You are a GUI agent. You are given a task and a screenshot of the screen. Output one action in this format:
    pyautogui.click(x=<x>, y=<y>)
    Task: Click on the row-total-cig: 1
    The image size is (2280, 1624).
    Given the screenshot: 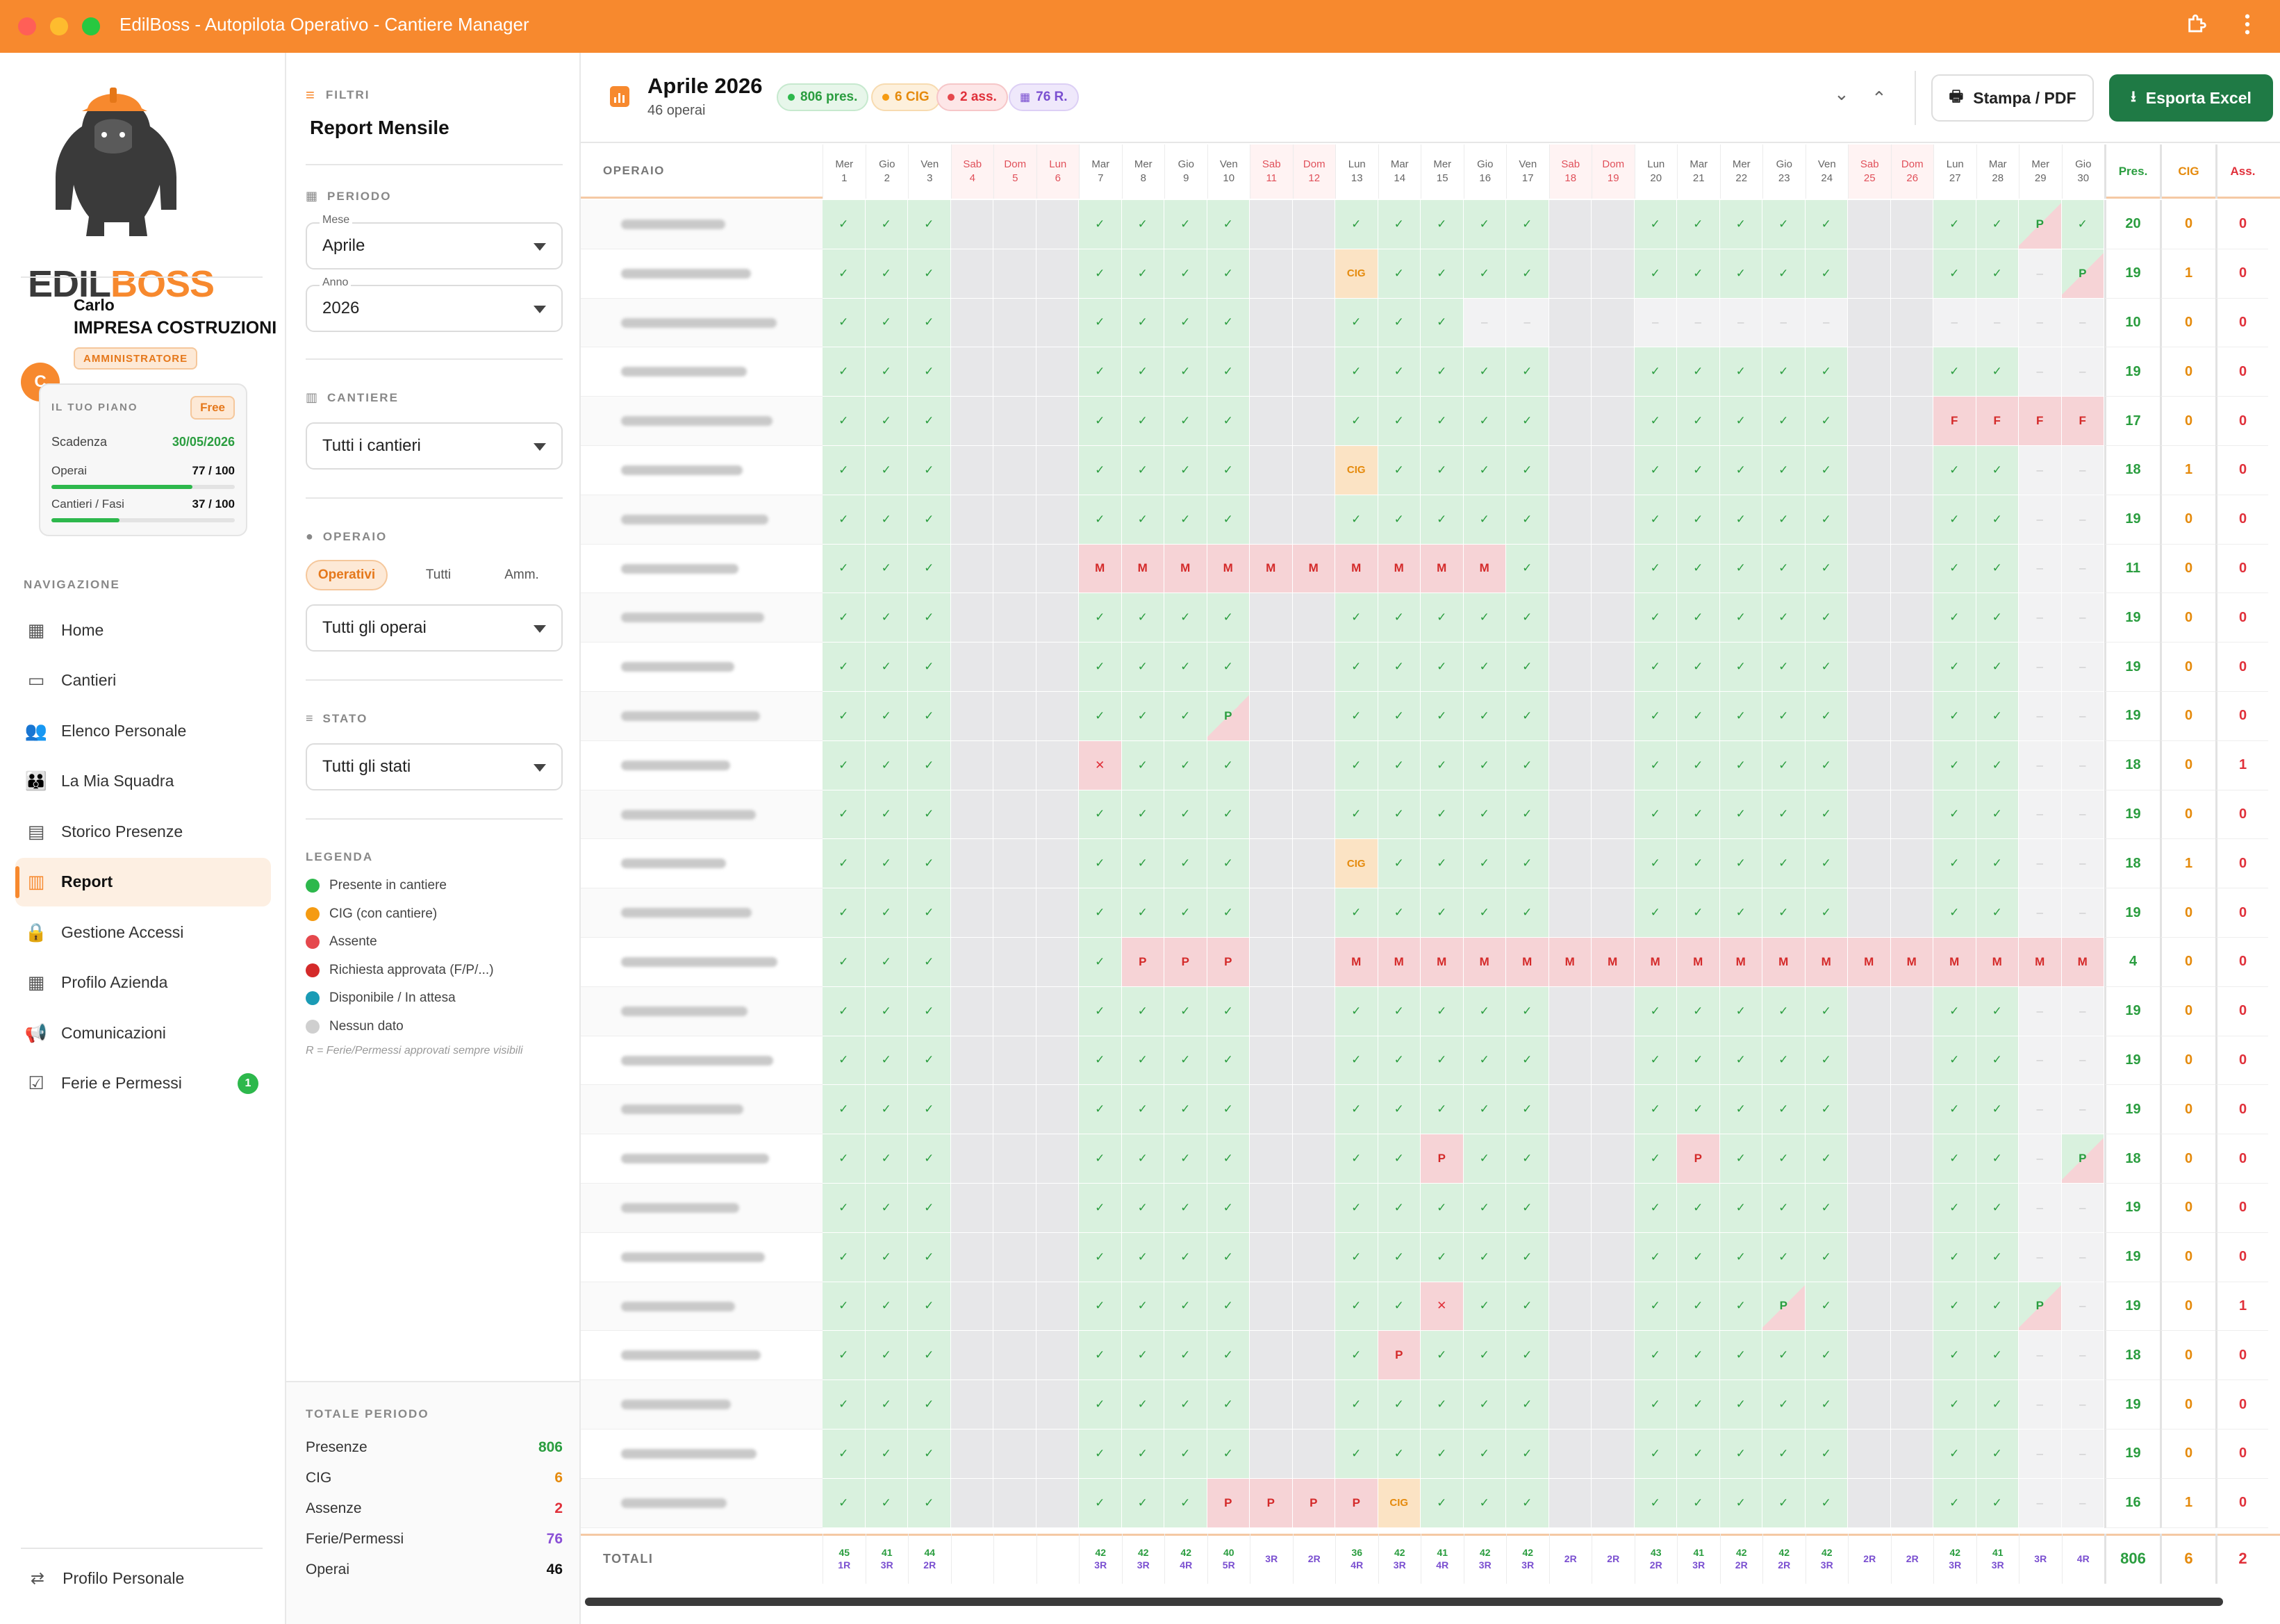 What is the action you would take?
    pyautogui.click(x=2187, y=274)
    